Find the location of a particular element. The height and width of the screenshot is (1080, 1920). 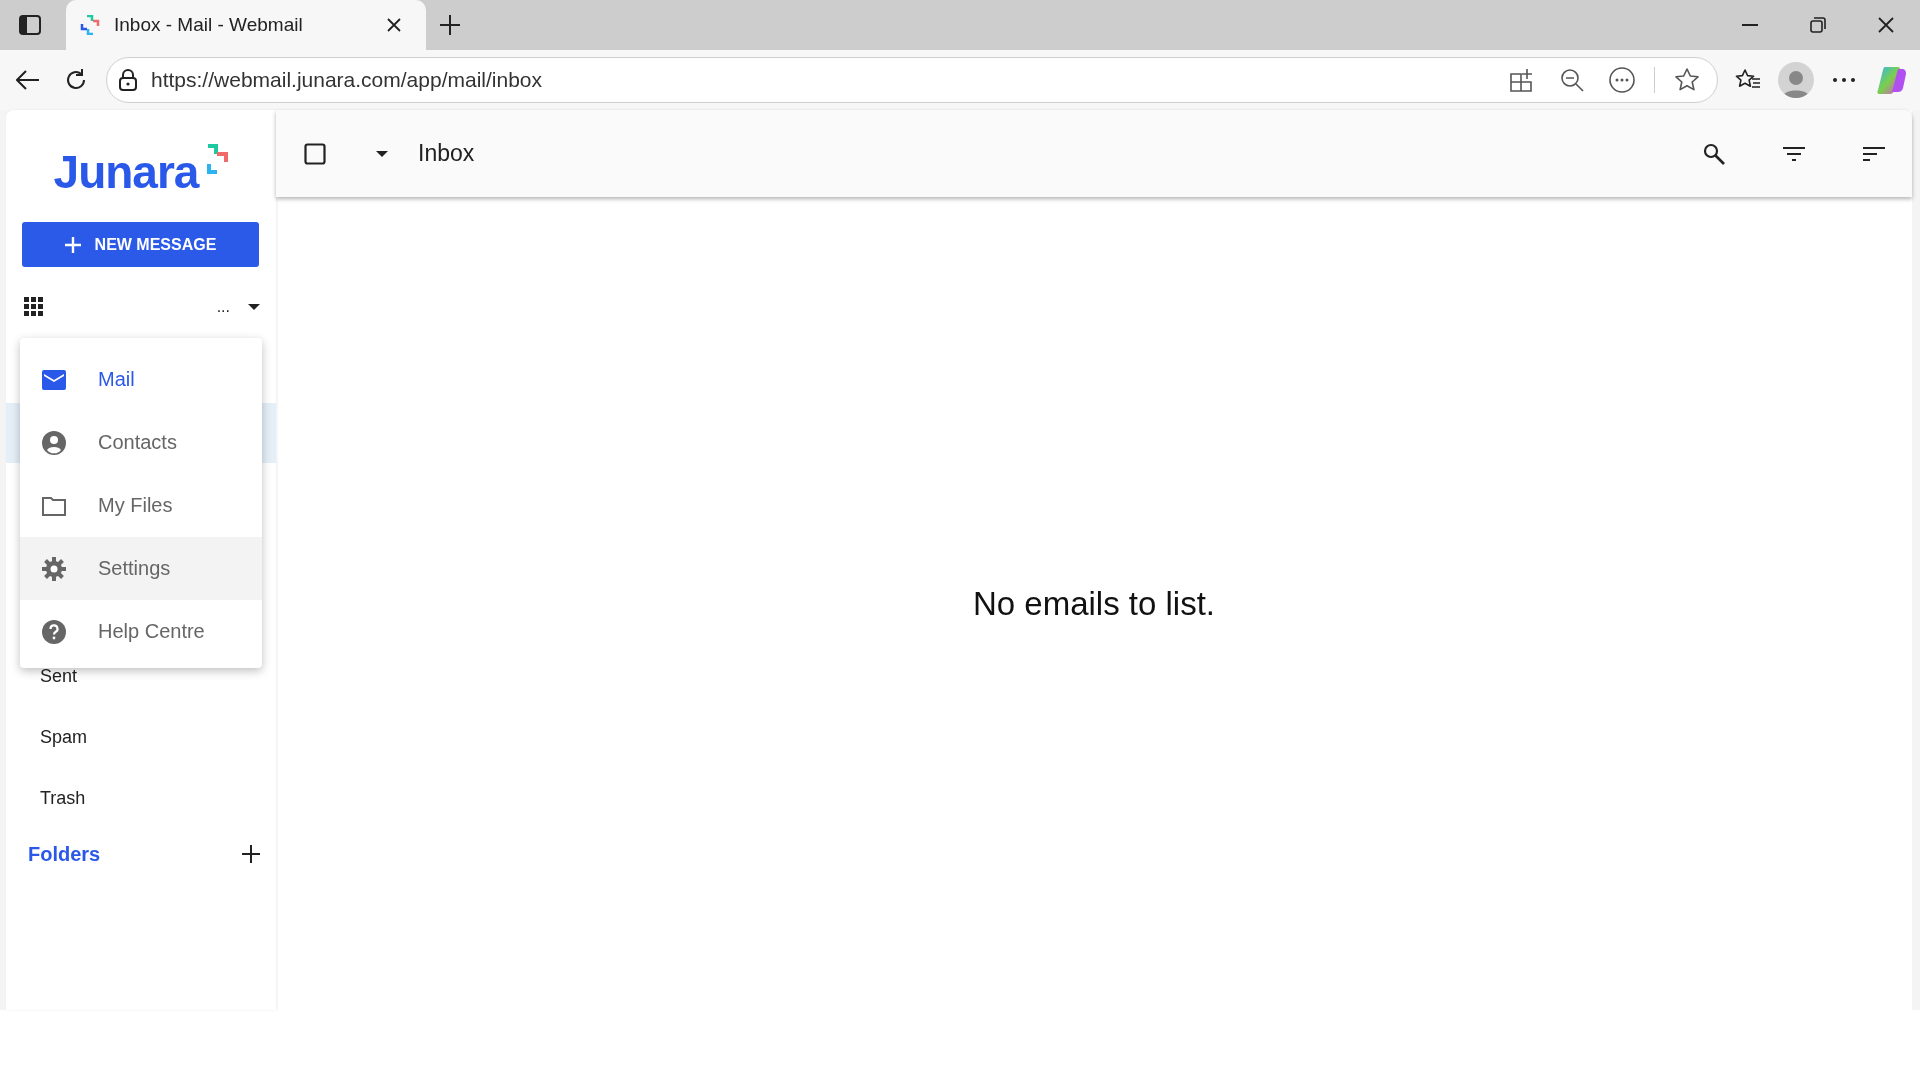

help-icon is located at coordinates (54, 631).